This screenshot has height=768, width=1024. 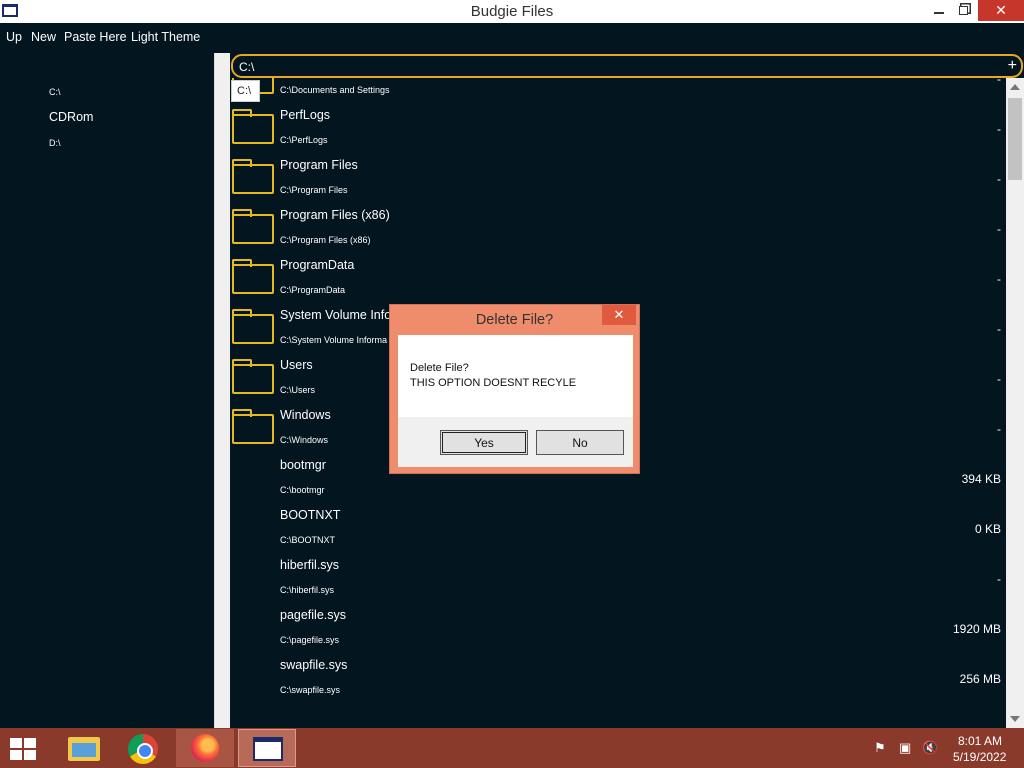 I want to click on menu-paste-here: Paste Here, so click(x=95, y=37).